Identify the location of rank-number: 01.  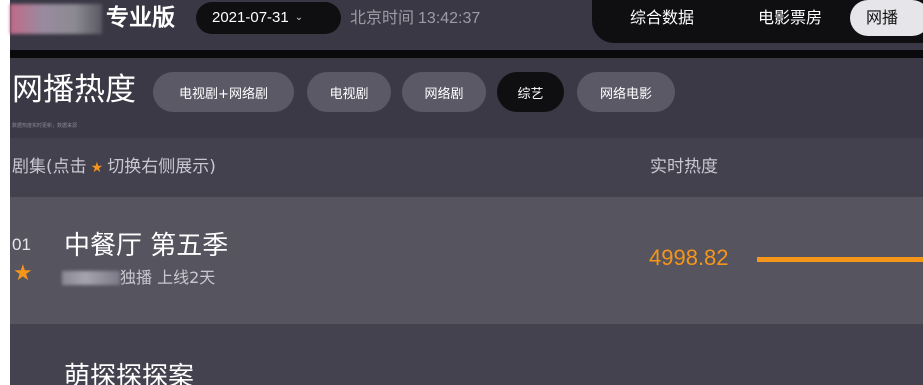
(21, 244).